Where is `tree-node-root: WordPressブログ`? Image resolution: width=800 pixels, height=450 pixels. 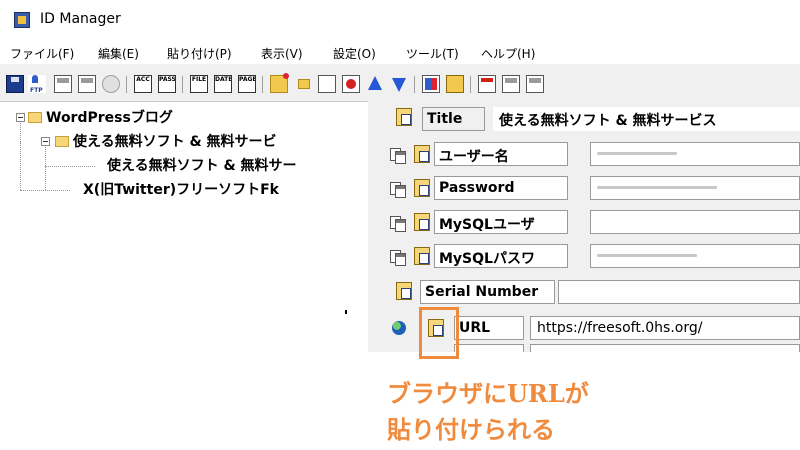 tree-node-root: WordPressブログ is located at coordinates (109, 117).